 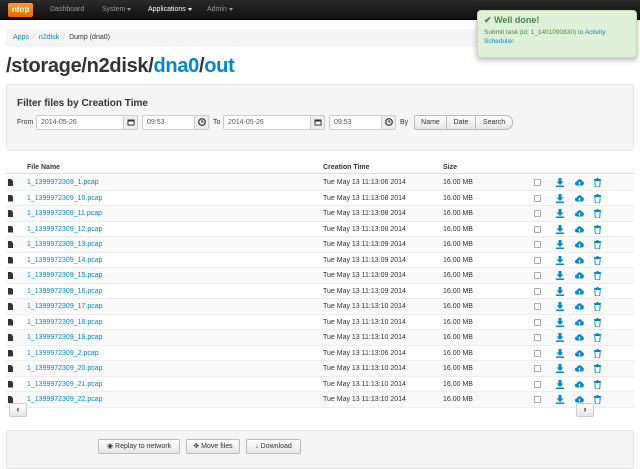 What do you see at coordinates (220, 10) in the screenshot?
I see `nav-admin: Admin` at bounding box center [220, 10].